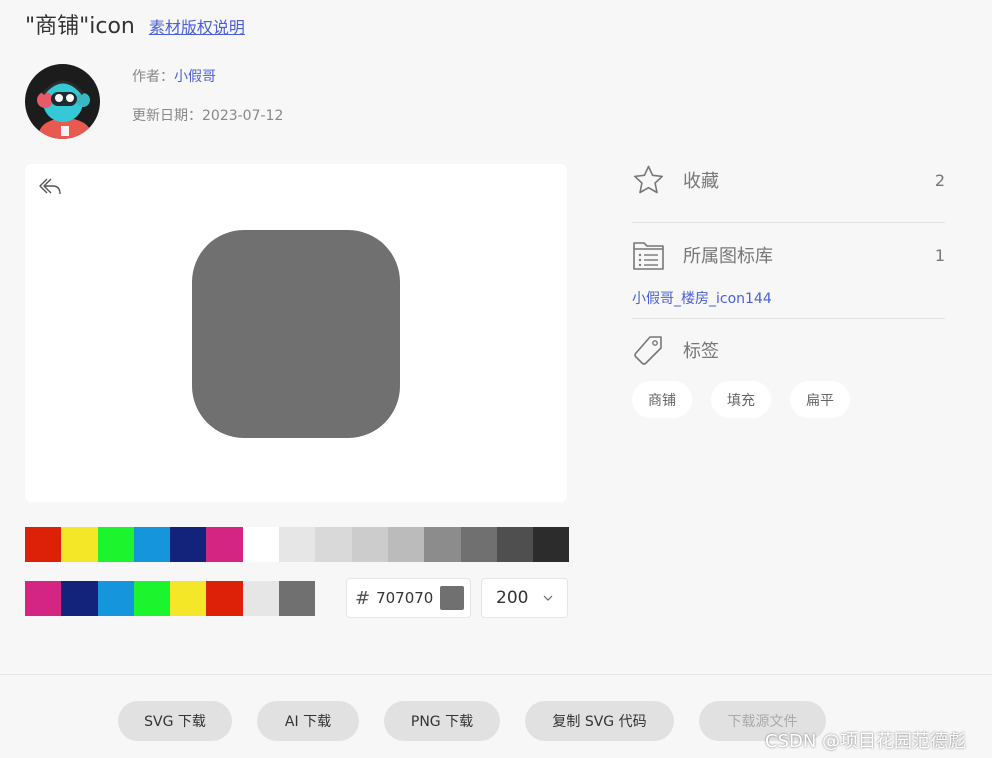  Describe the element at coordinates (496, 674) in the screenshot. I see `footer-divider` at that location.